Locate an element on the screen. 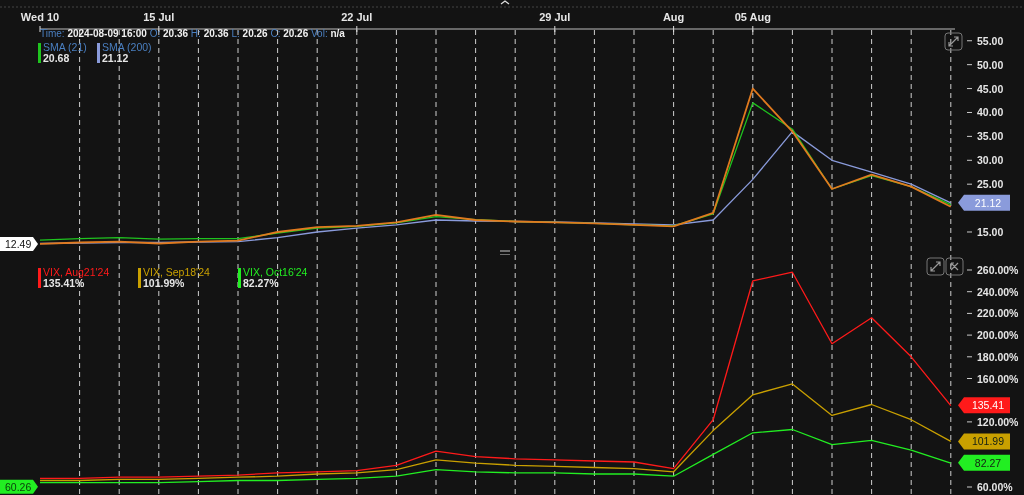 The width and height of the screenshot is (1024, 495). axis-label: 240.00% is located at coordinates (998, 291).